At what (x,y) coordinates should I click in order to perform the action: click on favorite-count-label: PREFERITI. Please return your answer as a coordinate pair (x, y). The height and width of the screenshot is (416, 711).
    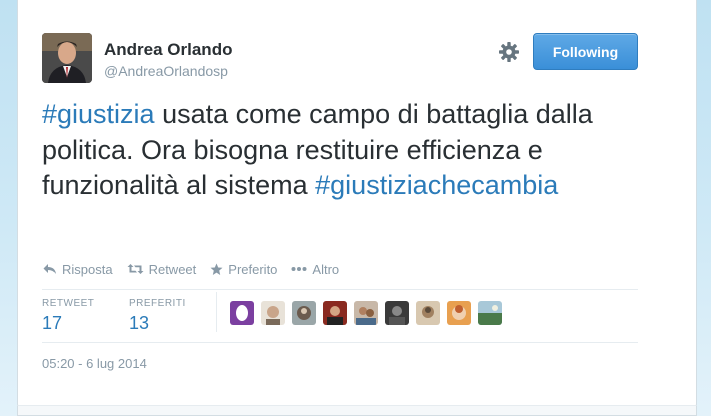
    Looking at the image, I should click on (157, 303).